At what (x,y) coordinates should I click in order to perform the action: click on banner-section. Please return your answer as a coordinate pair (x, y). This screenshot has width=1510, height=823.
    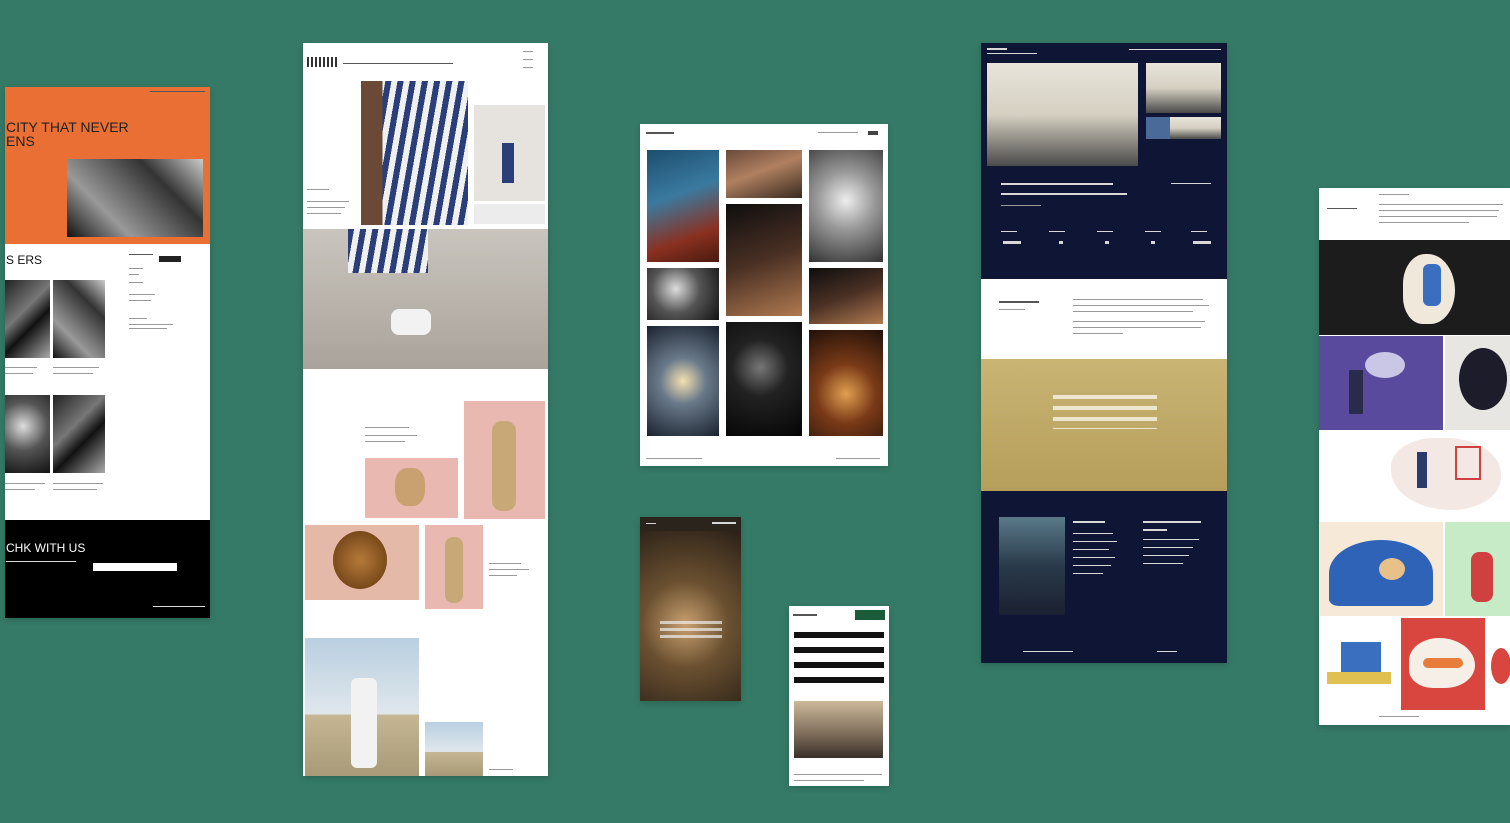
    Looking at the image, I should click on (1104, 425).